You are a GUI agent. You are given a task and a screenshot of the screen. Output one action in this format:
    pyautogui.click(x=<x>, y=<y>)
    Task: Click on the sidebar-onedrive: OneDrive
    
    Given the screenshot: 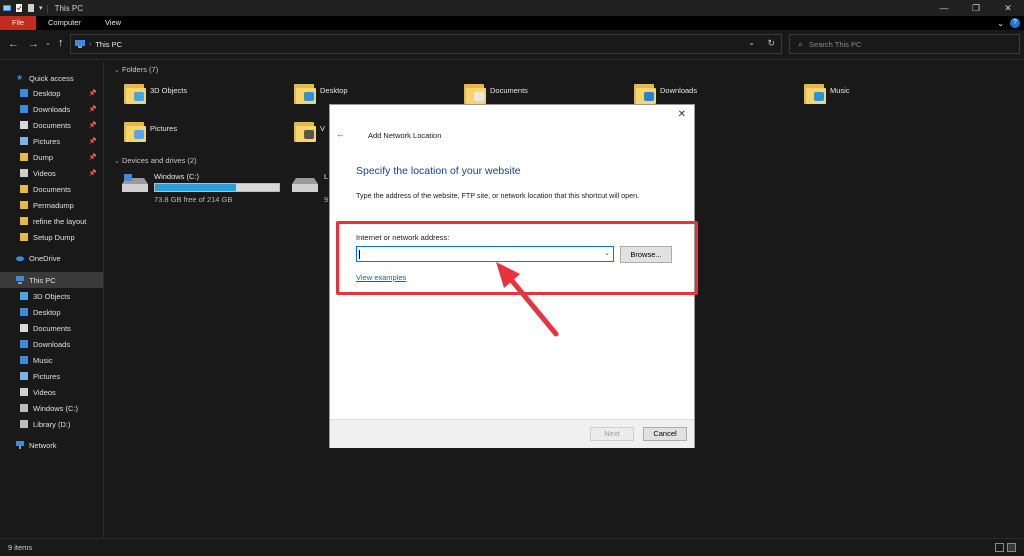 What is the action you would take?
    pyautogui.click(x=51, y=258)
    